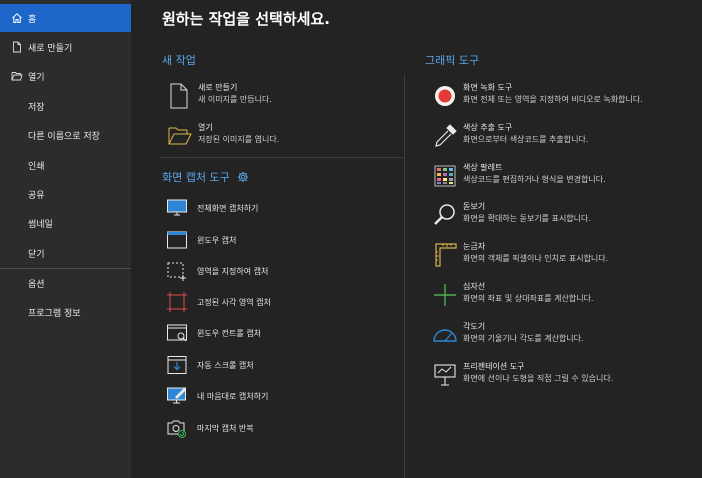 The image size is (702, 478). I want to click on sidebar-item-save: 저장, so click(65, 106).